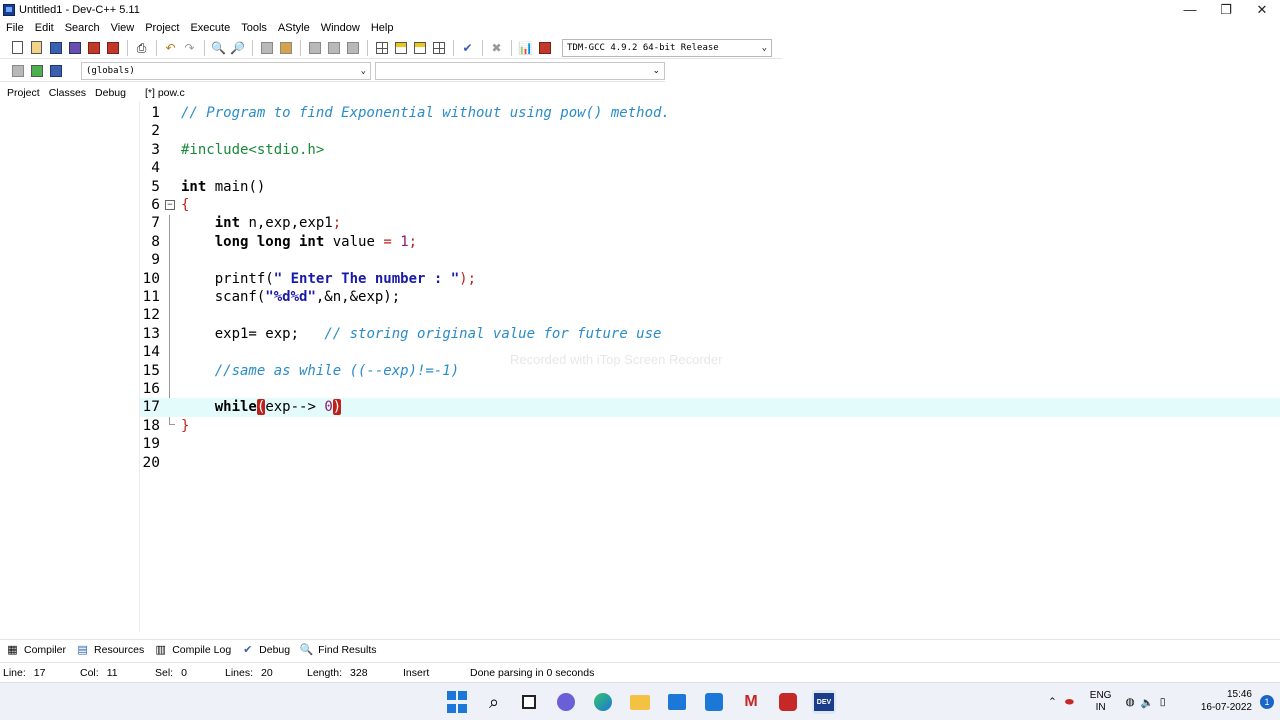 The height and width of the screenshot is (721, 1280). I want to click on status-value: 328, so click(359, 673).